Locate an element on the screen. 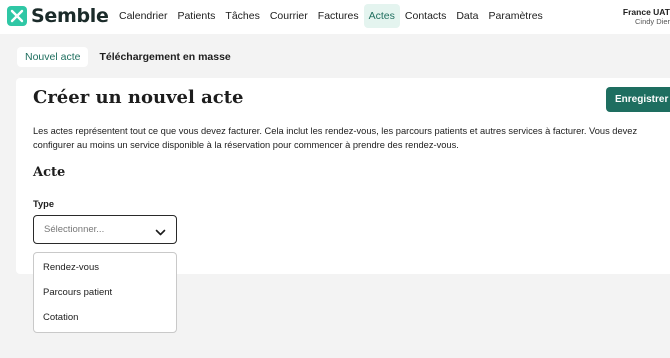  nav-item-taches: Tâches is located at coordinates (242, 16).